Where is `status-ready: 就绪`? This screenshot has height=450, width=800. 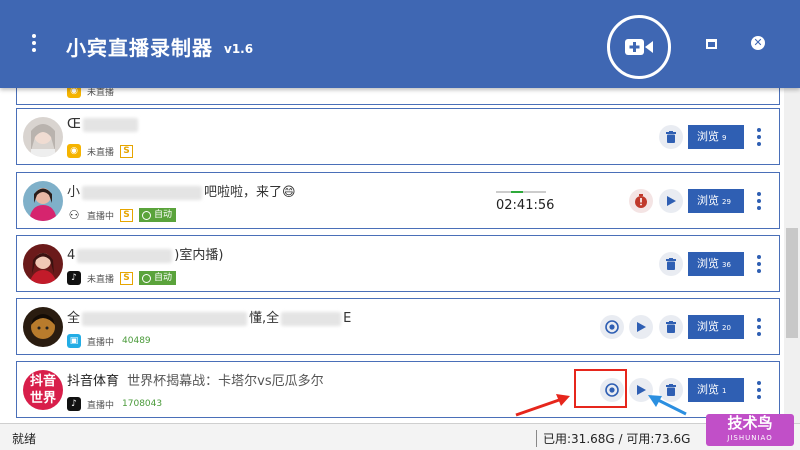
status-ready: 就绪 is located at coordinates (24, 439).